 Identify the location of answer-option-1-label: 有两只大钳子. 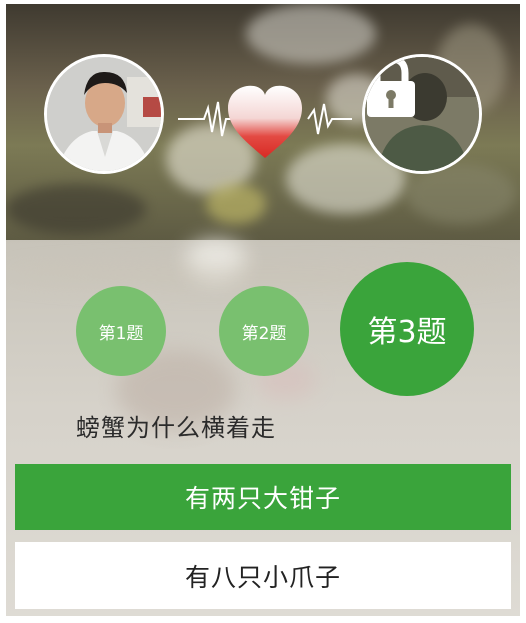
(262, 498).